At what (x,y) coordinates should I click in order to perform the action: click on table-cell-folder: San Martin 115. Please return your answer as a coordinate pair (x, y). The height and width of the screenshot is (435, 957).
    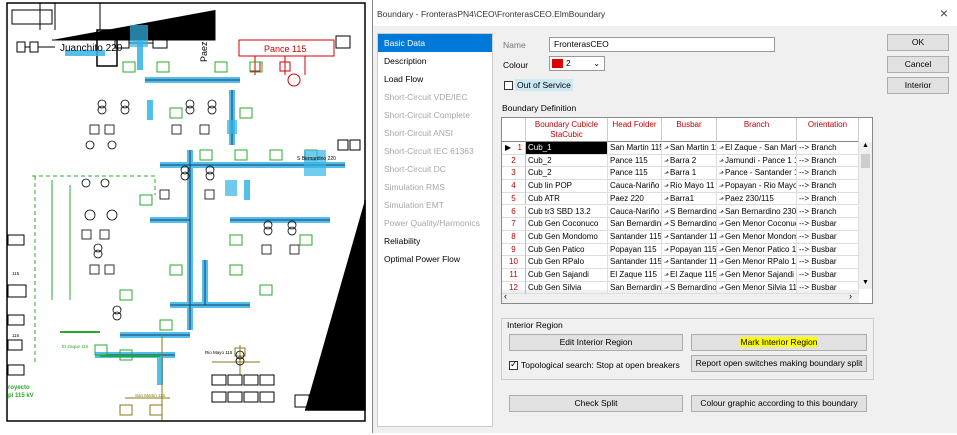
    Looking at the image, I should click on (635, 148).